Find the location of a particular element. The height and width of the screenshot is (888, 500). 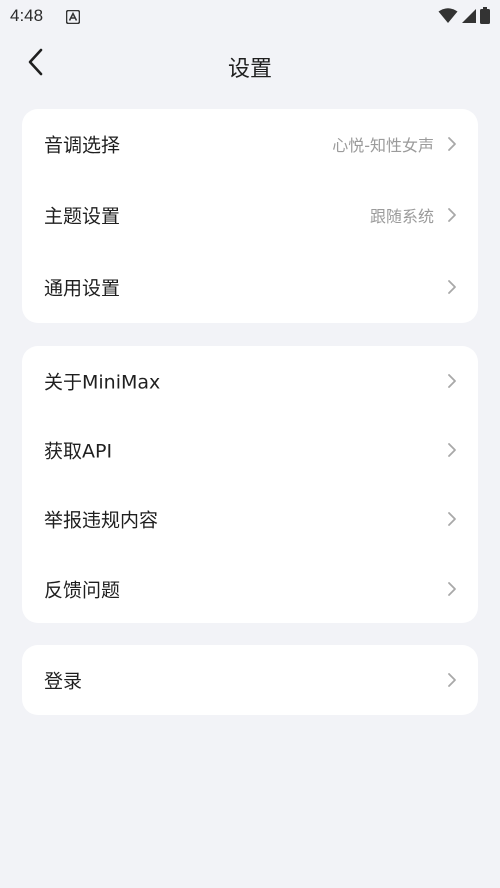

row-get-api: 获取API is located at coordinates (250, 450).